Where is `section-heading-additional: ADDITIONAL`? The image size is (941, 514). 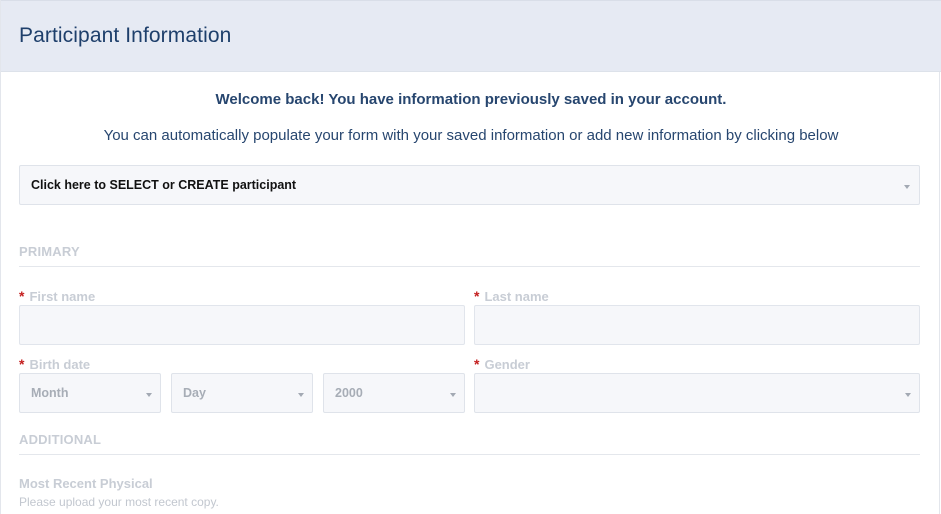
section-heading-additional: ADDITIONAL is located at coordinates (60, 439).